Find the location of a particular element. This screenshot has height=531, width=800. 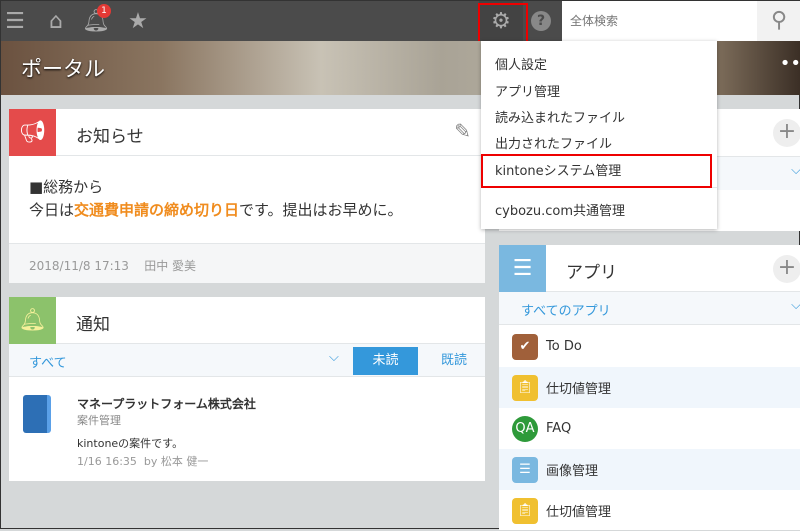

notification-title: 通知 is located at coordinates (93, 325).